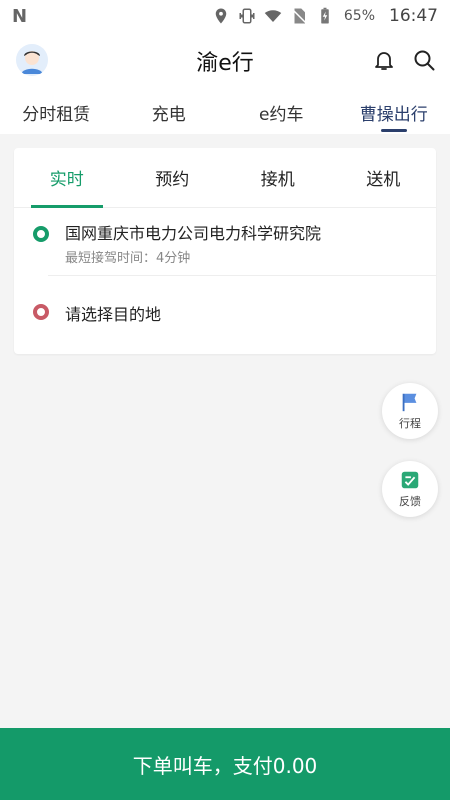 Image resolution: width=450 pixels, height=800 pixels. Describe the element at coordinates (299, 16) in the screenshot. I see `no-sim-icon` at that location.